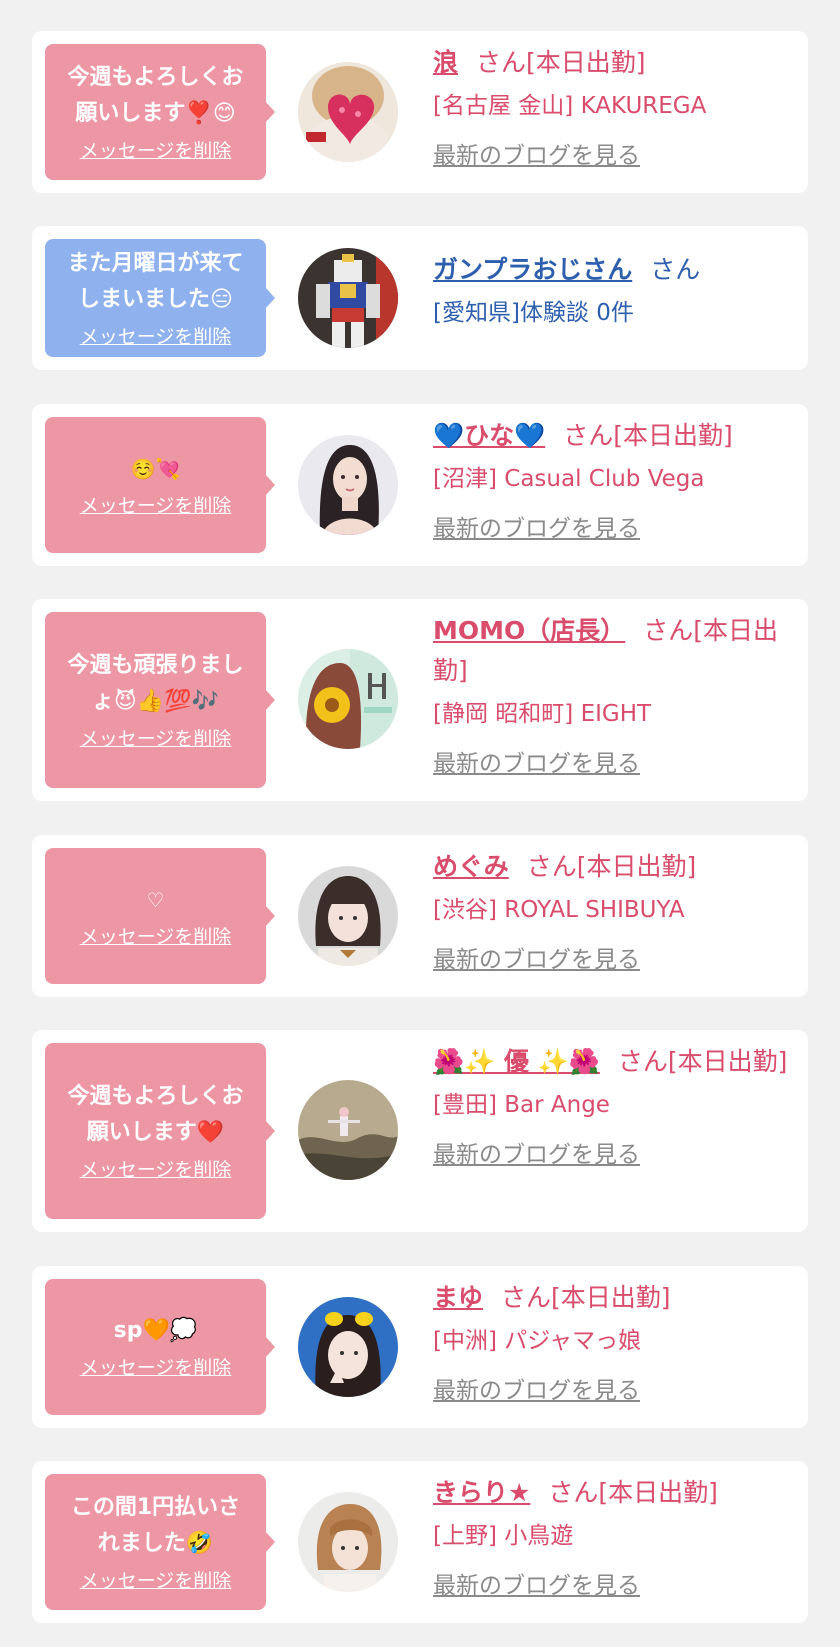 Image resolution: width=840 pixels, height=1647 pixels. What do you see at coordinates (155, 683) in the screenshot?
I see `message-text: 今週も頑張りまし ょ😈👍💯🎶` at bounding box center [155, 683].